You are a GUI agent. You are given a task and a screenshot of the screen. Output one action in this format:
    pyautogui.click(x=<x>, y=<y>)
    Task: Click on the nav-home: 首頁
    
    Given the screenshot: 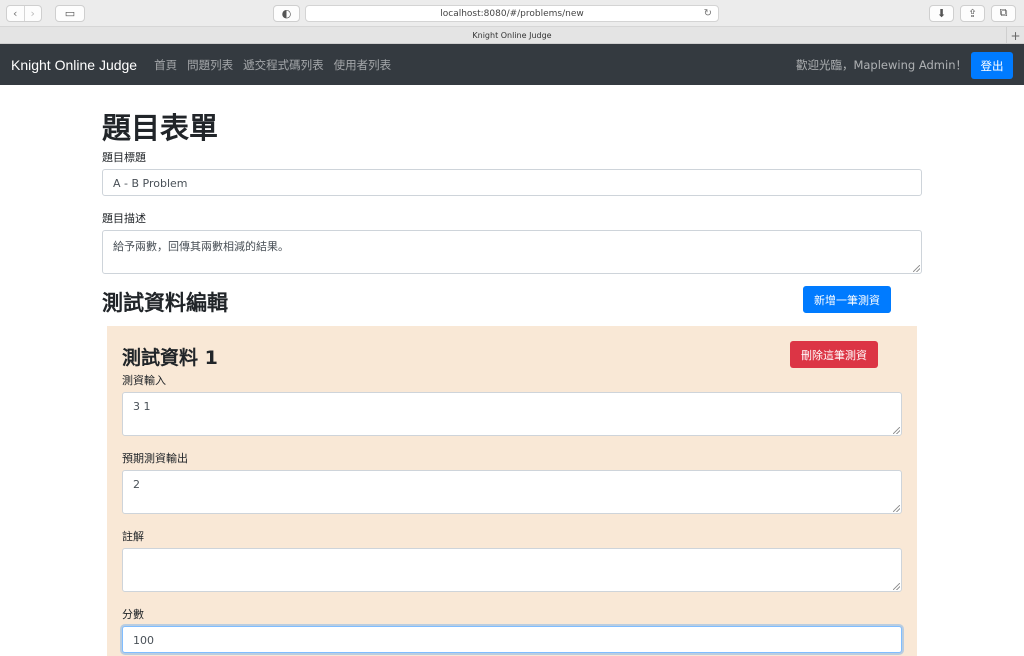 What is the action you would take?
    pyautogui.click(x=165, y=65)
    